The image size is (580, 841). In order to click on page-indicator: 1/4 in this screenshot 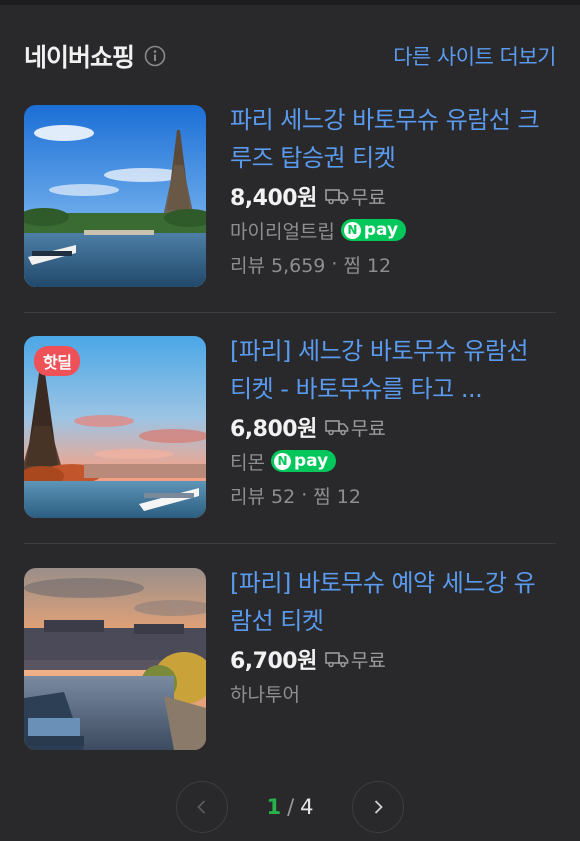, I will do `click(289, 807)`.